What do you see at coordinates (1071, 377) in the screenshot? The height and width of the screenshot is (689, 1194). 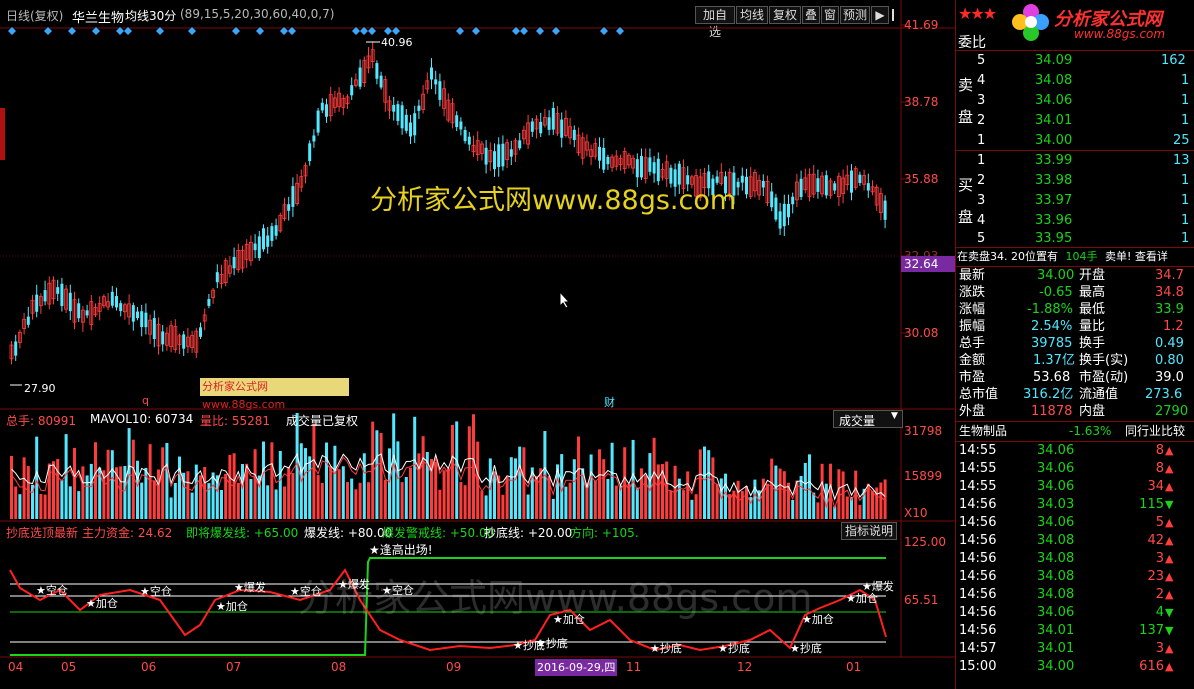 I see `stat-row: 市盈 53.68 市盈(动) 39.0` at bounding box center [1071, 377].